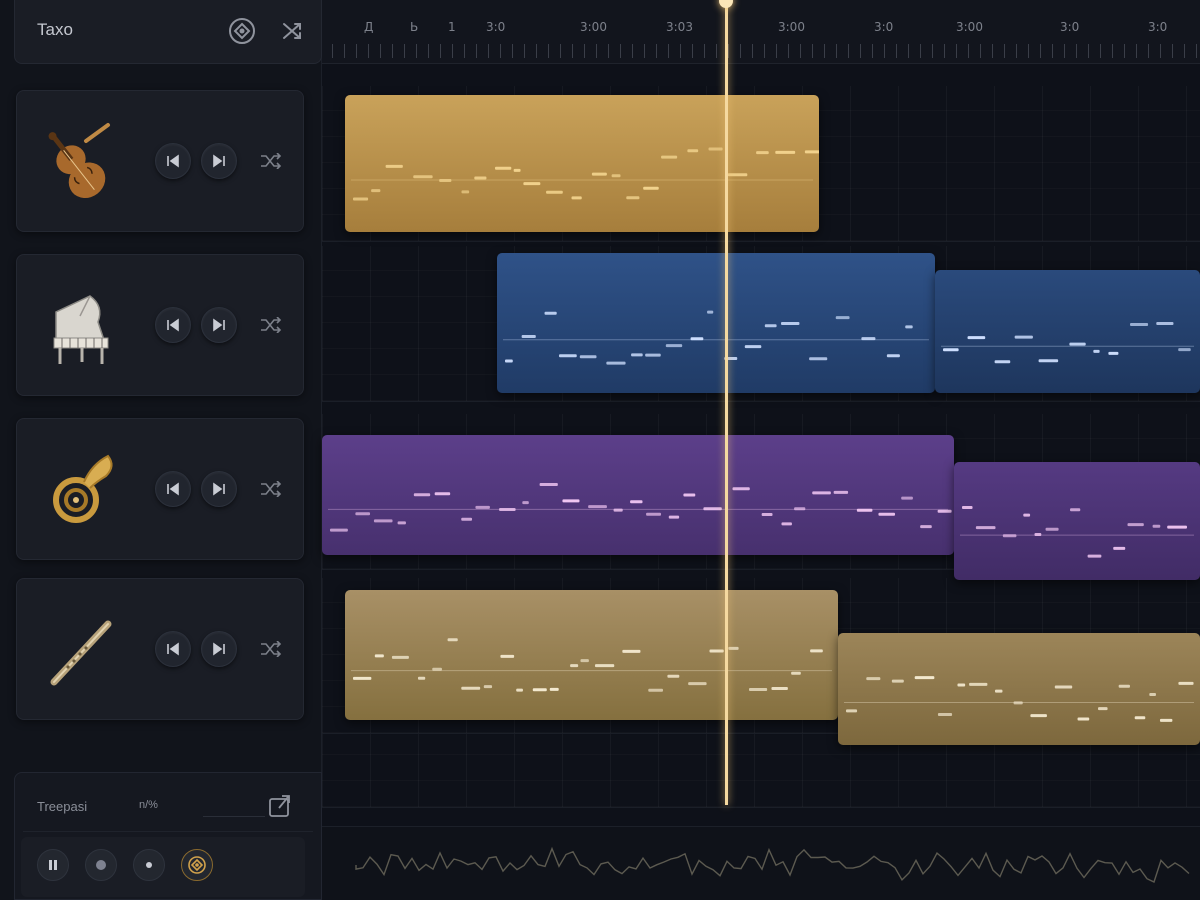  What do you see at coordinates (79, 327) in the screenshot?
I see `piano-icon` at bounding box center [79, 327].